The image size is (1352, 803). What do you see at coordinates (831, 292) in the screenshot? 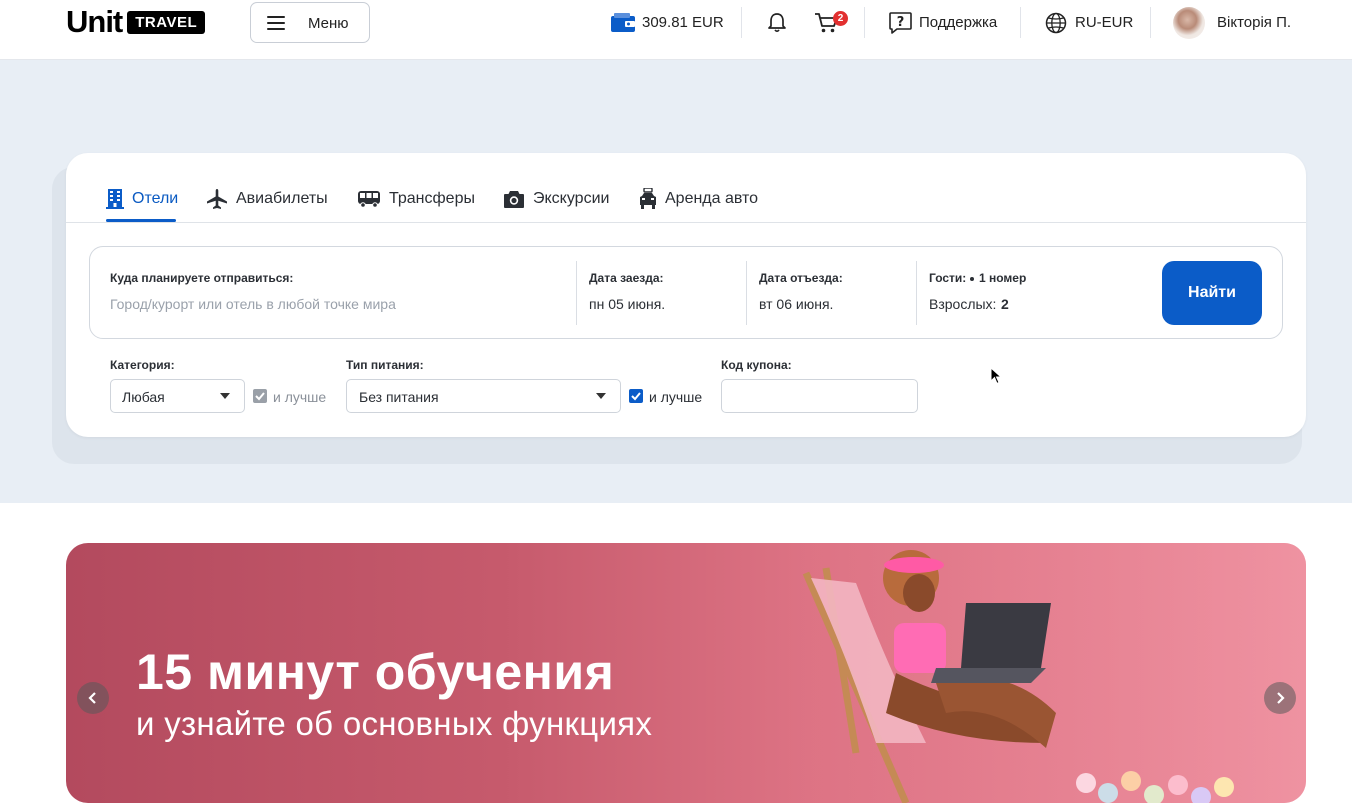
I see `checkout-field: Дата отъезда: вт 06 июня.` at bounding box center [831, 292].